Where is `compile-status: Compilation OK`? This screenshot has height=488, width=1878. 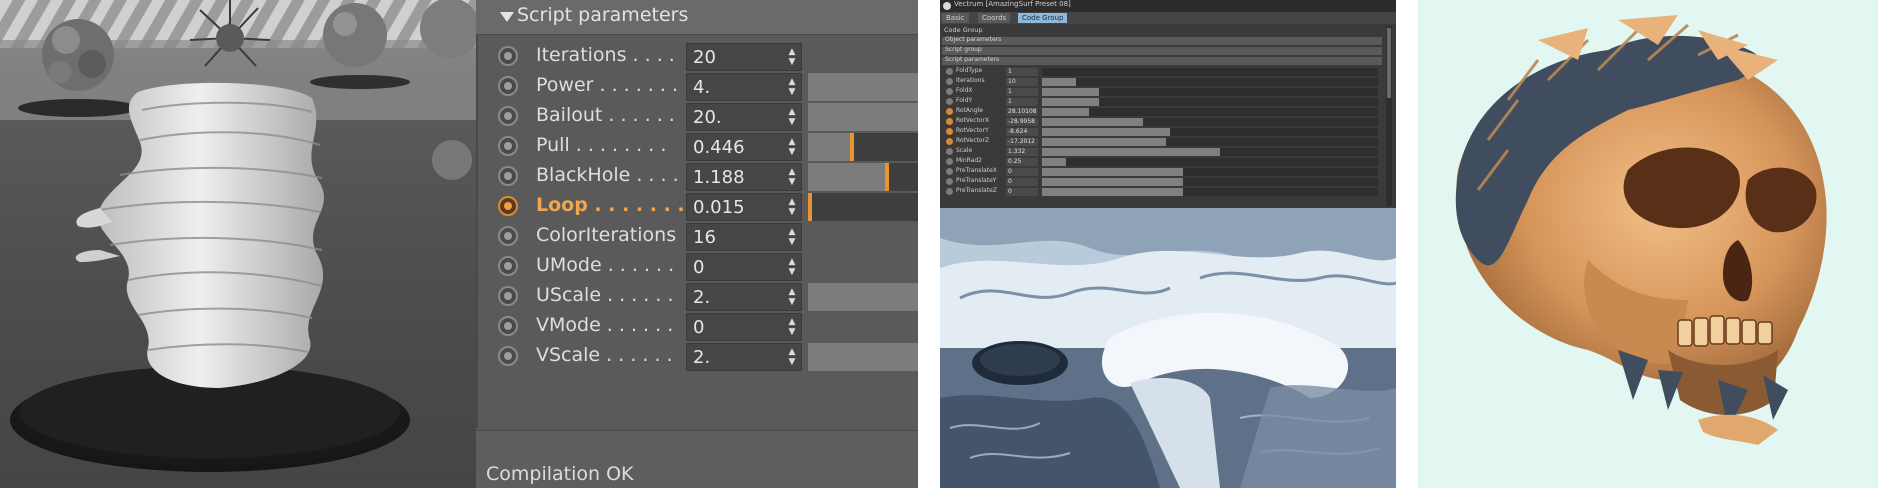
compile-status: Compilation OK is located at coordinates (560, 474).